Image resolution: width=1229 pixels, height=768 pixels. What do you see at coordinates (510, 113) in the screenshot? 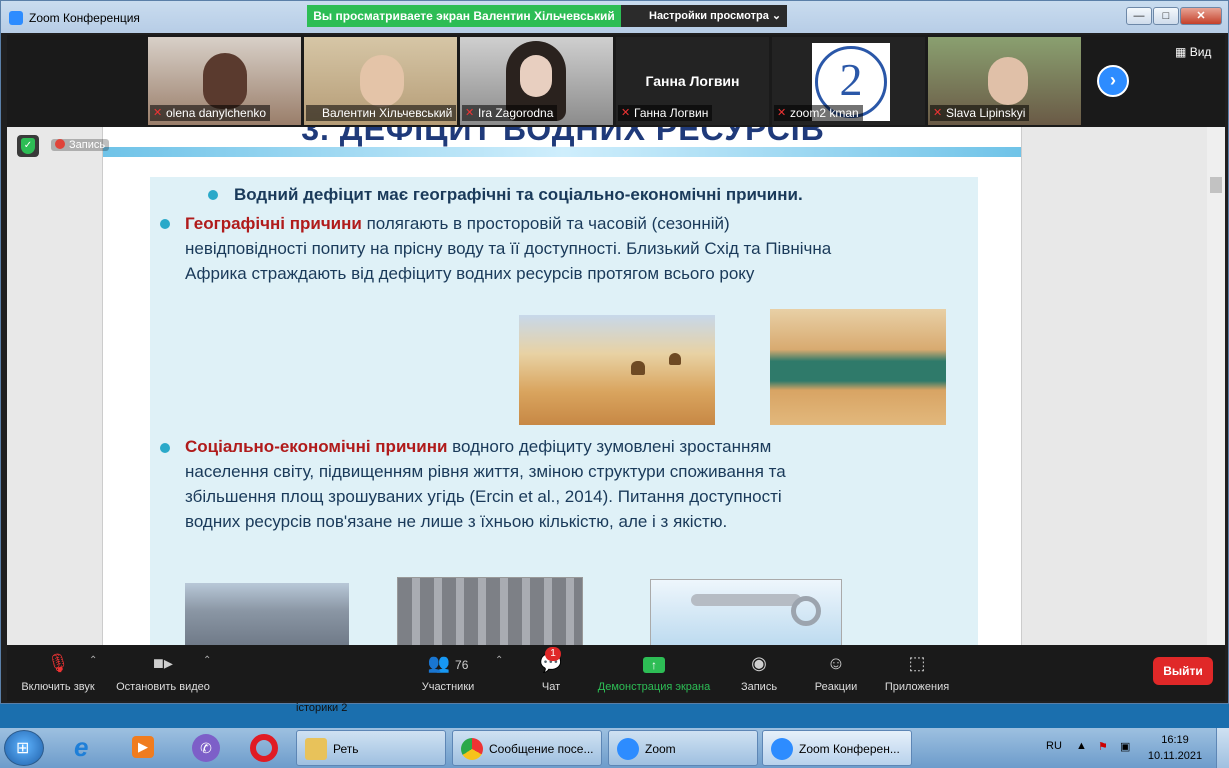
I see `participant-name: ✕ Ira Zagorodna` at bounding box center [510, 113].